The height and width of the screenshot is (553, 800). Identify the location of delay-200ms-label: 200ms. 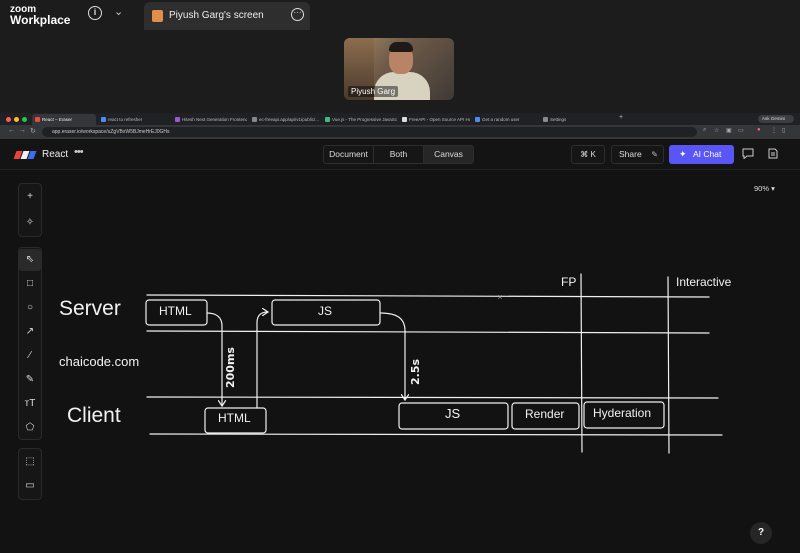
(230, 367).